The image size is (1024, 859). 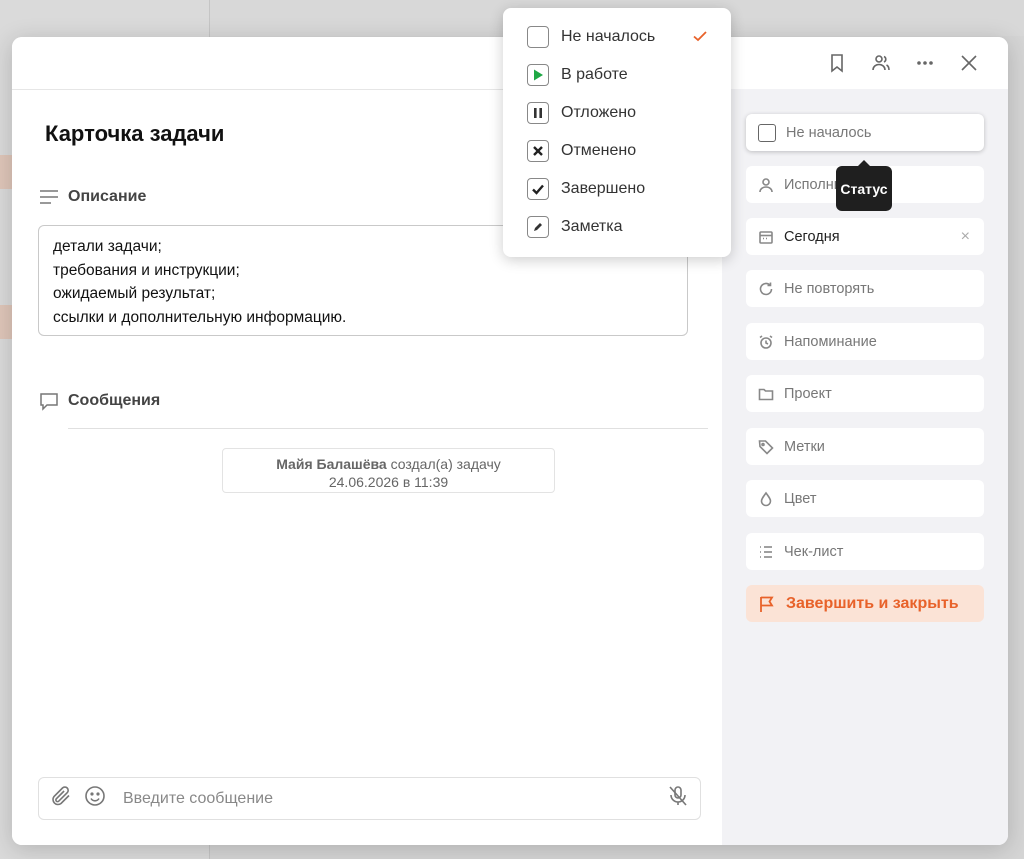 What do you see at coordinates (388, 482) in the screenshot?
I see `system-message-datetime: 24.06.2026 в 11:39` at bounding box center [388, 482].